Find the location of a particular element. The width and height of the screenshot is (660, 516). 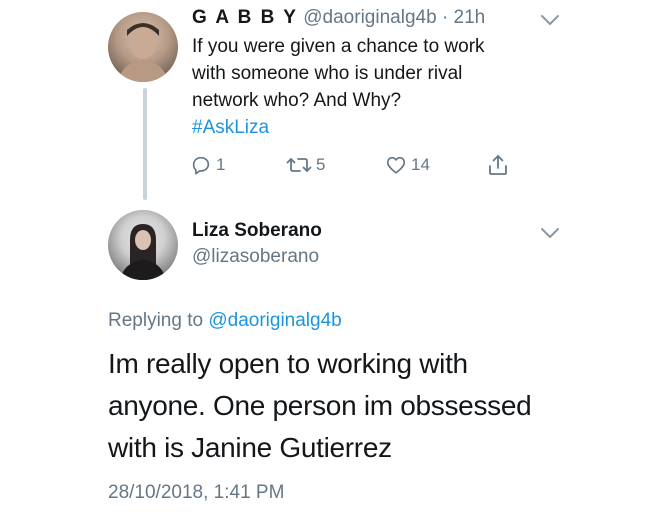

retweet-button: 5 is located at coordinates (305, 165).